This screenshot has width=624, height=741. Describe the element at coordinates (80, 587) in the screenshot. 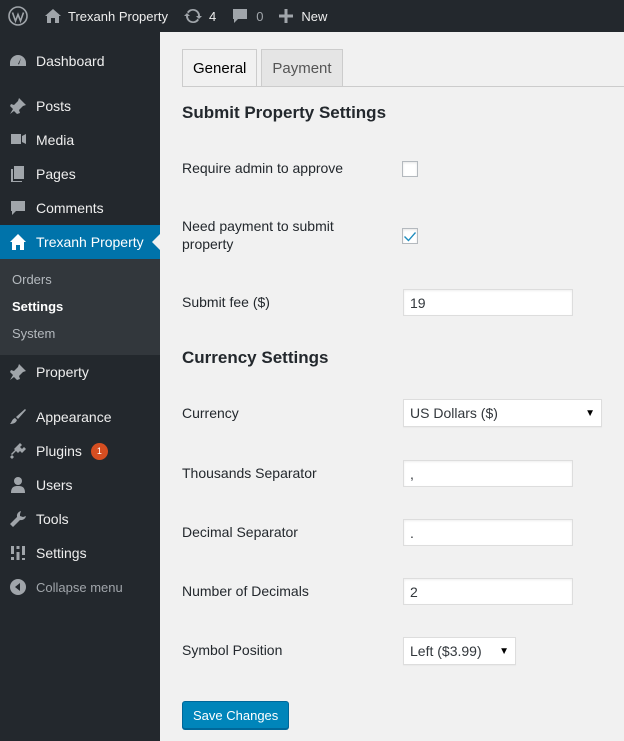

I see `collapse-menu-button: Collapse menu` at that location.